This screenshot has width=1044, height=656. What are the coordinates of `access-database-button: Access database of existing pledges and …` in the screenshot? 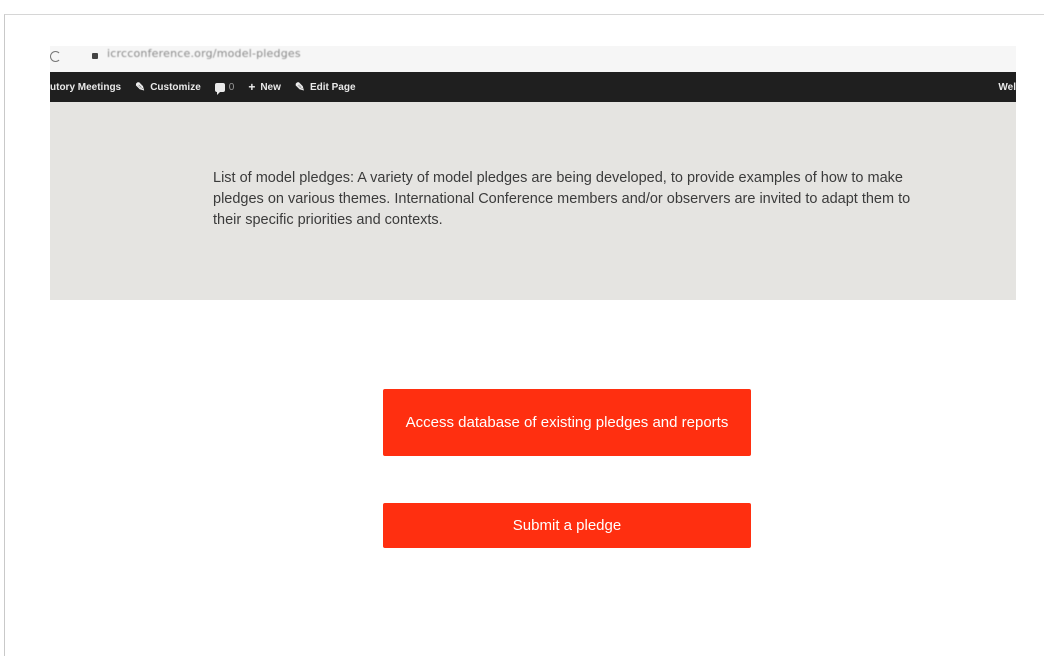 It's located at (567, 422).